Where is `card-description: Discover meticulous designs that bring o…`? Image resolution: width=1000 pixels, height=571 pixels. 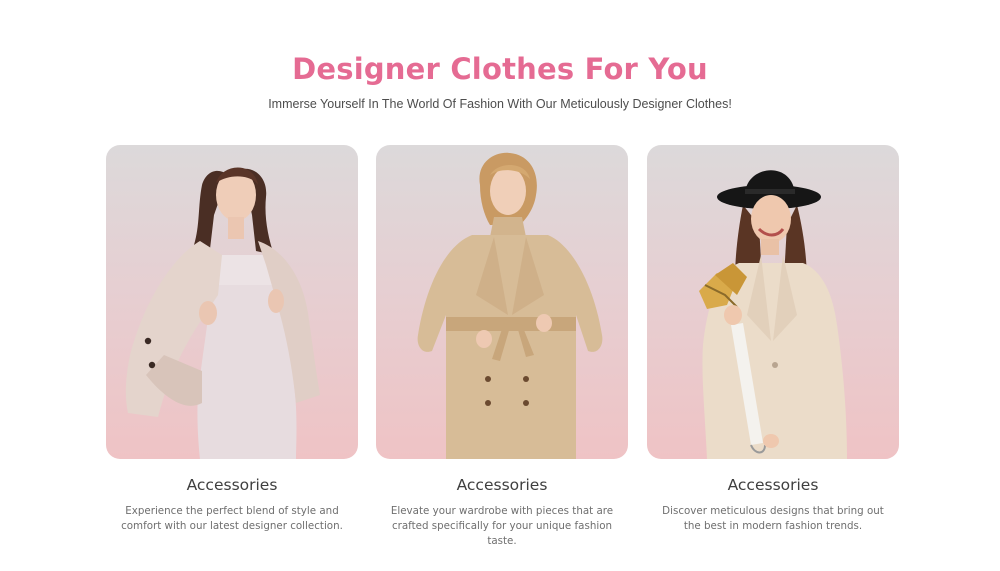
card-description: Discover meticulous designs that bring o… is located at coordinates (773, 518).